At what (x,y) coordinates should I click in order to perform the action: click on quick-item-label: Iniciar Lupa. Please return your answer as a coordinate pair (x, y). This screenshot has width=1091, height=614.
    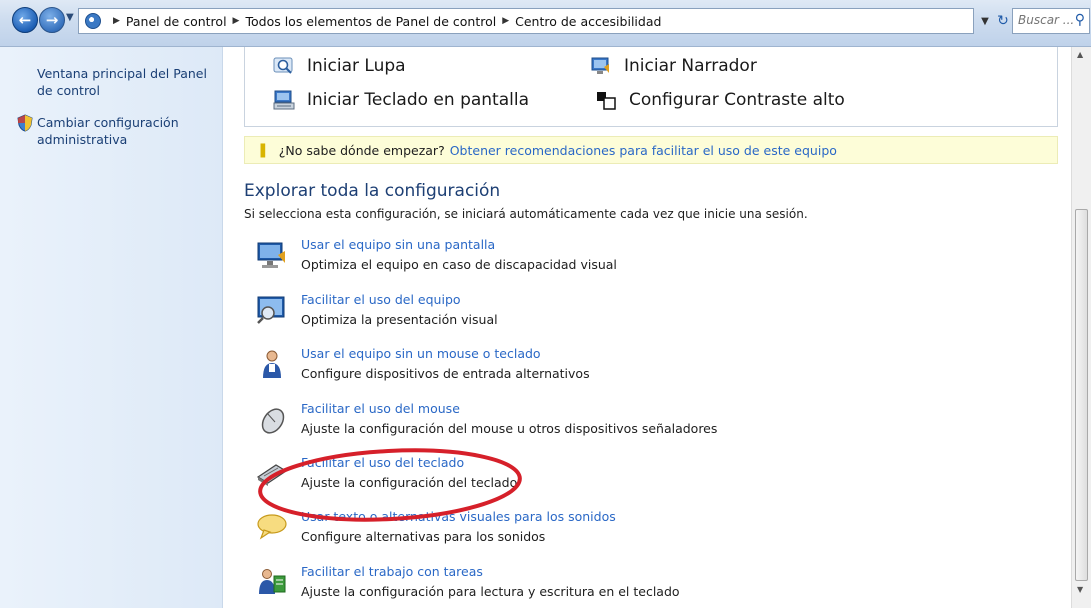
    Looking at the image, I should click on (356, 66).